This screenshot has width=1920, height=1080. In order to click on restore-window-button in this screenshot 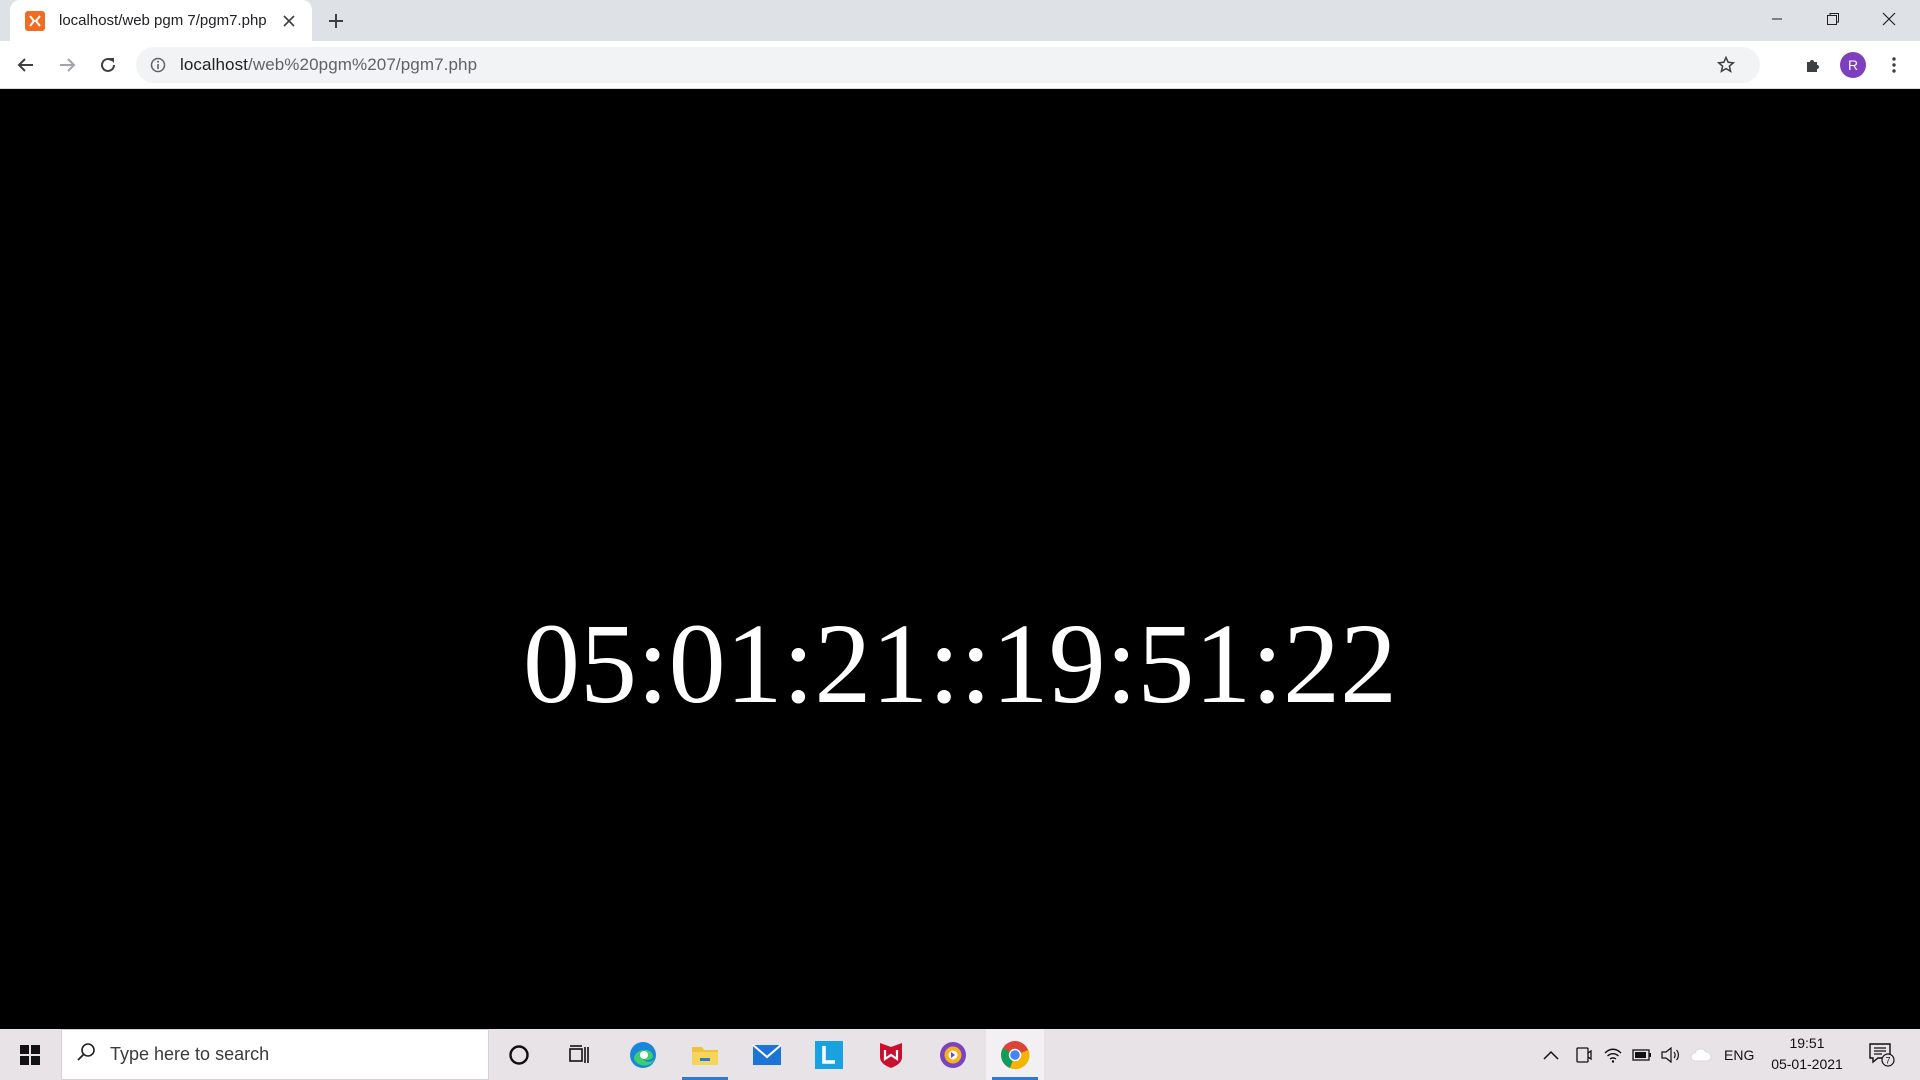, I will do `click(1833, 19)`.